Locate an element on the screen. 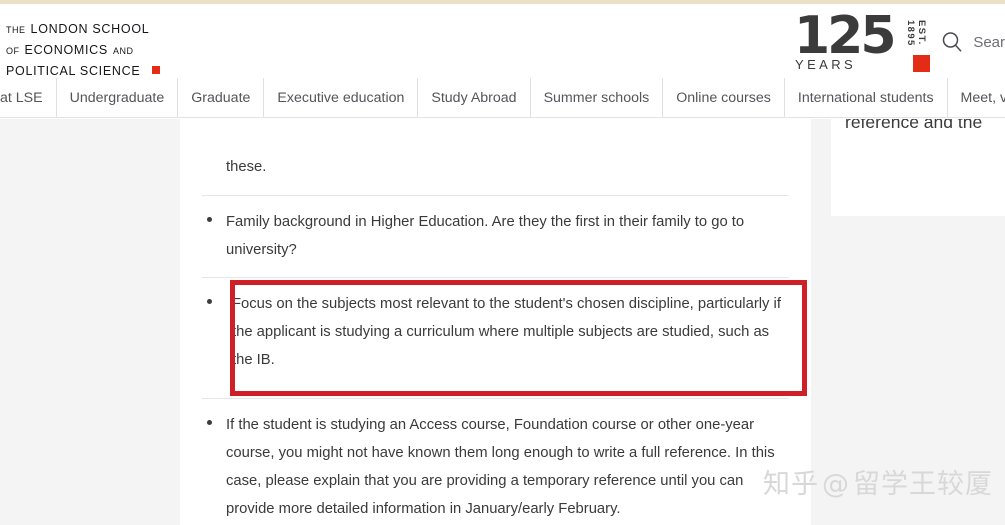 This screenshot has width=1005, height=525. nav-item-study-abroad: Study Abroad is located at coordinates (474, 97).